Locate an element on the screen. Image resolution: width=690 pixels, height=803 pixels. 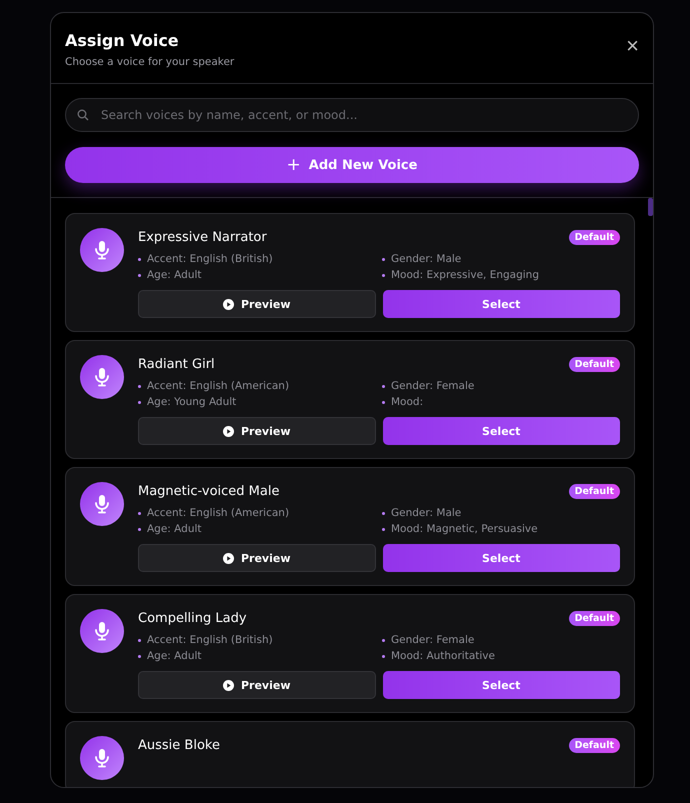
voice-detail: Mood: Magnetic, Persuasive is located at coordinates (501, 529).